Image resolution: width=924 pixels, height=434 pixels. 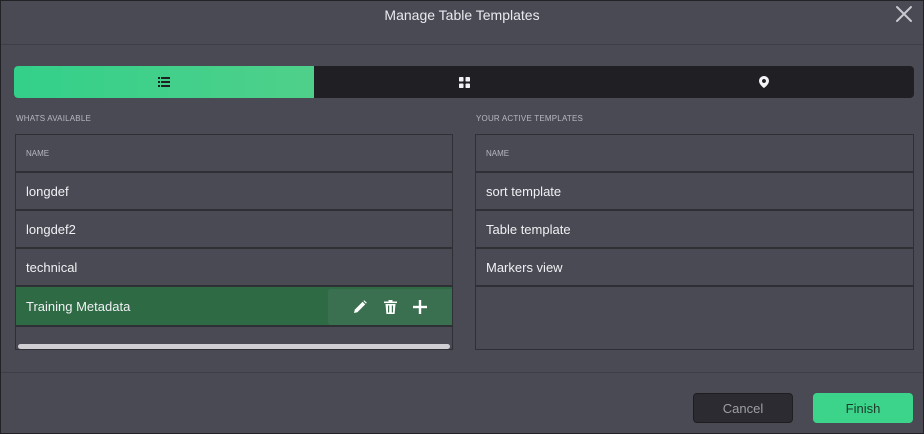 I want to click on list-item-label: Training Metadata, so click(x=78, y=306).